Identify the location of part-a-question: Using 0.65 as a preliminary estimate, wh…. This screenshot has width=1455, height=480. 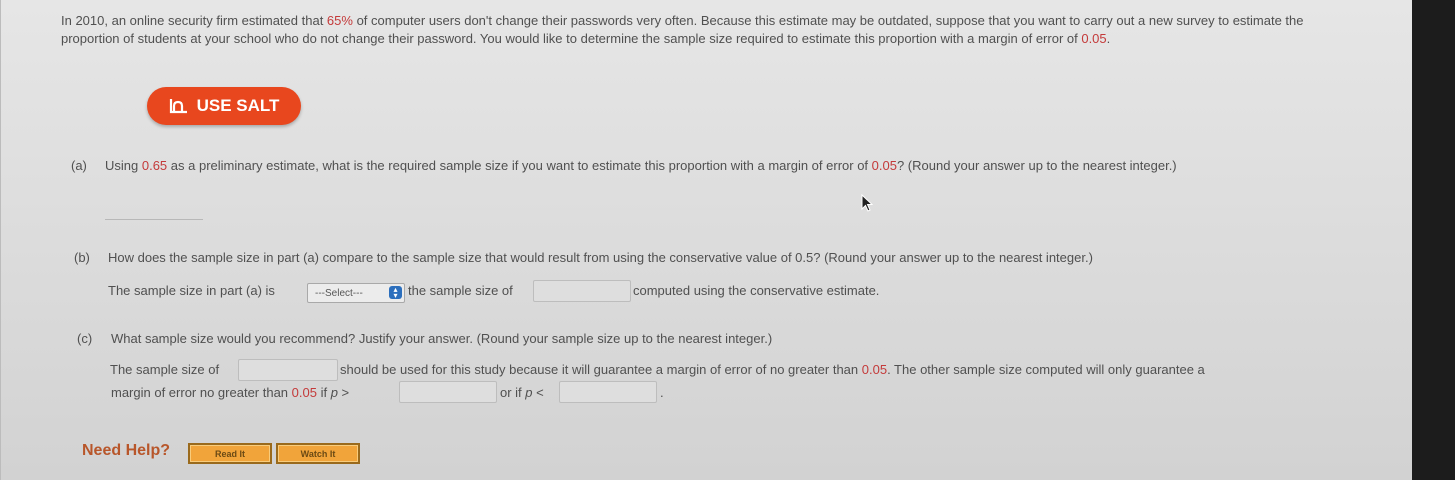
(702, 166).